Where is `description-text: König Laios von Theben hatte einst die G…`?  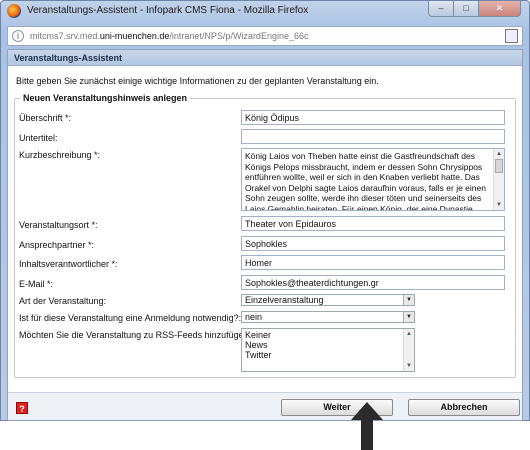 description-text: König Laios von Theben hatte einst die G… is located at coordinates (365, 181).